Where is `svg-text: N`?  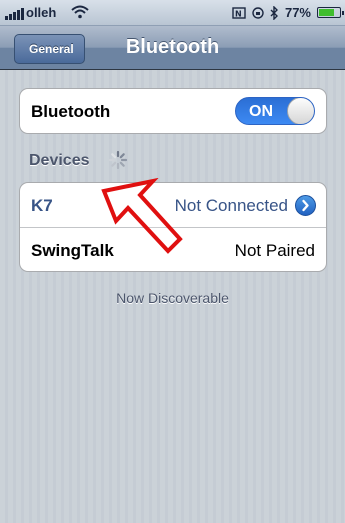
svg-text: N is located at coordinates (238, 13).